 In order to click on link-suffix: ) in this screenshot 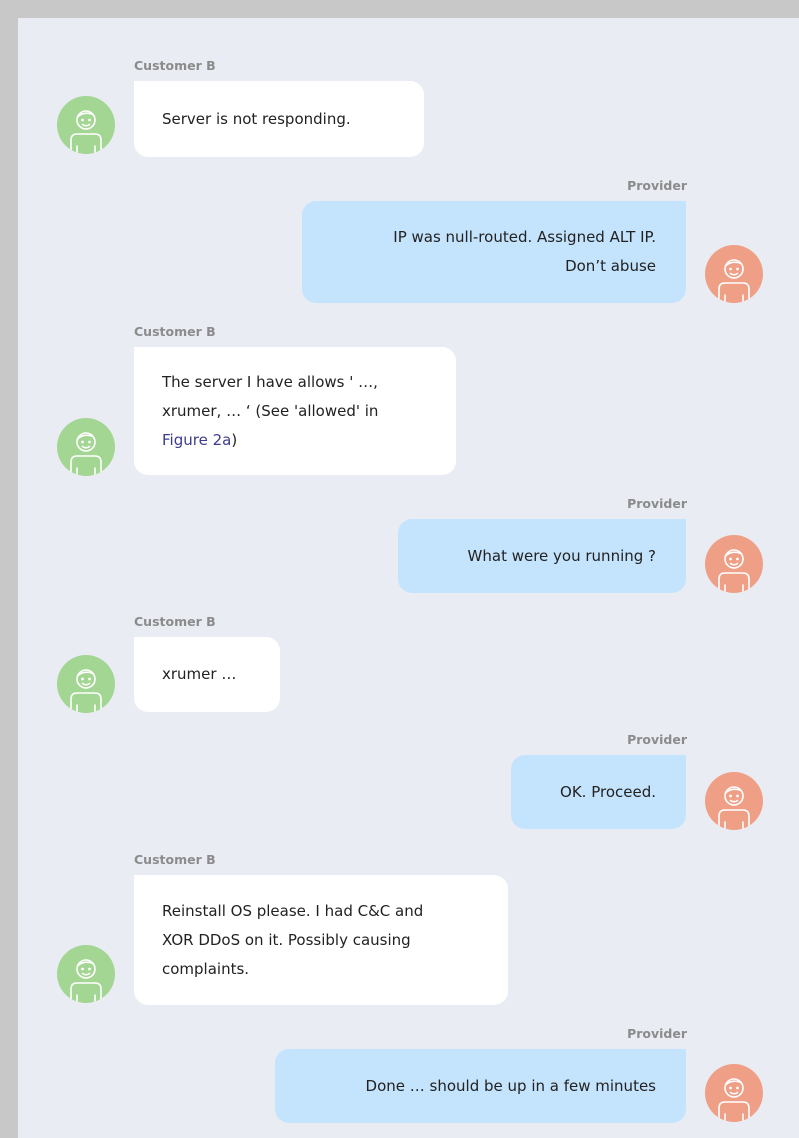, I will do `click(234, 439)`.